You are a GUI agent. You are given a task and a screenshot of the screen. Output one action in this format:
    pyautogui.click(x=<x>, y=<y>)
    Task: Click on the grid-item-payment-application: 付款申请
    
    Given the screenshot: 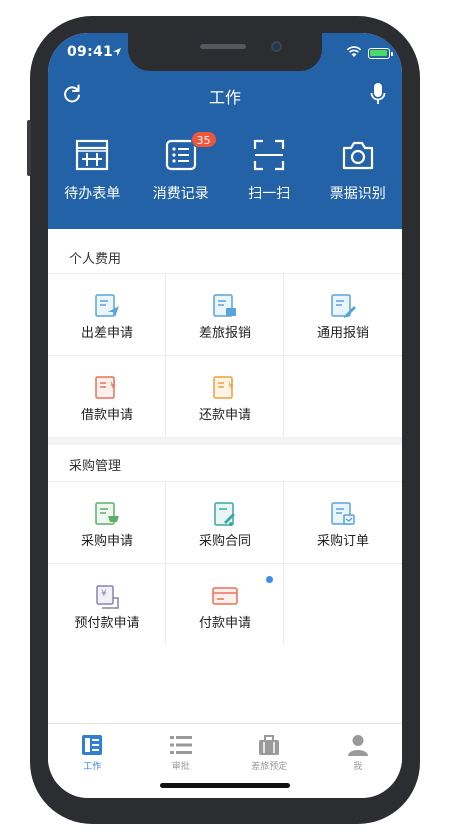 What is the action you would take?
    pyautogui.click(x=225, y=604)
    